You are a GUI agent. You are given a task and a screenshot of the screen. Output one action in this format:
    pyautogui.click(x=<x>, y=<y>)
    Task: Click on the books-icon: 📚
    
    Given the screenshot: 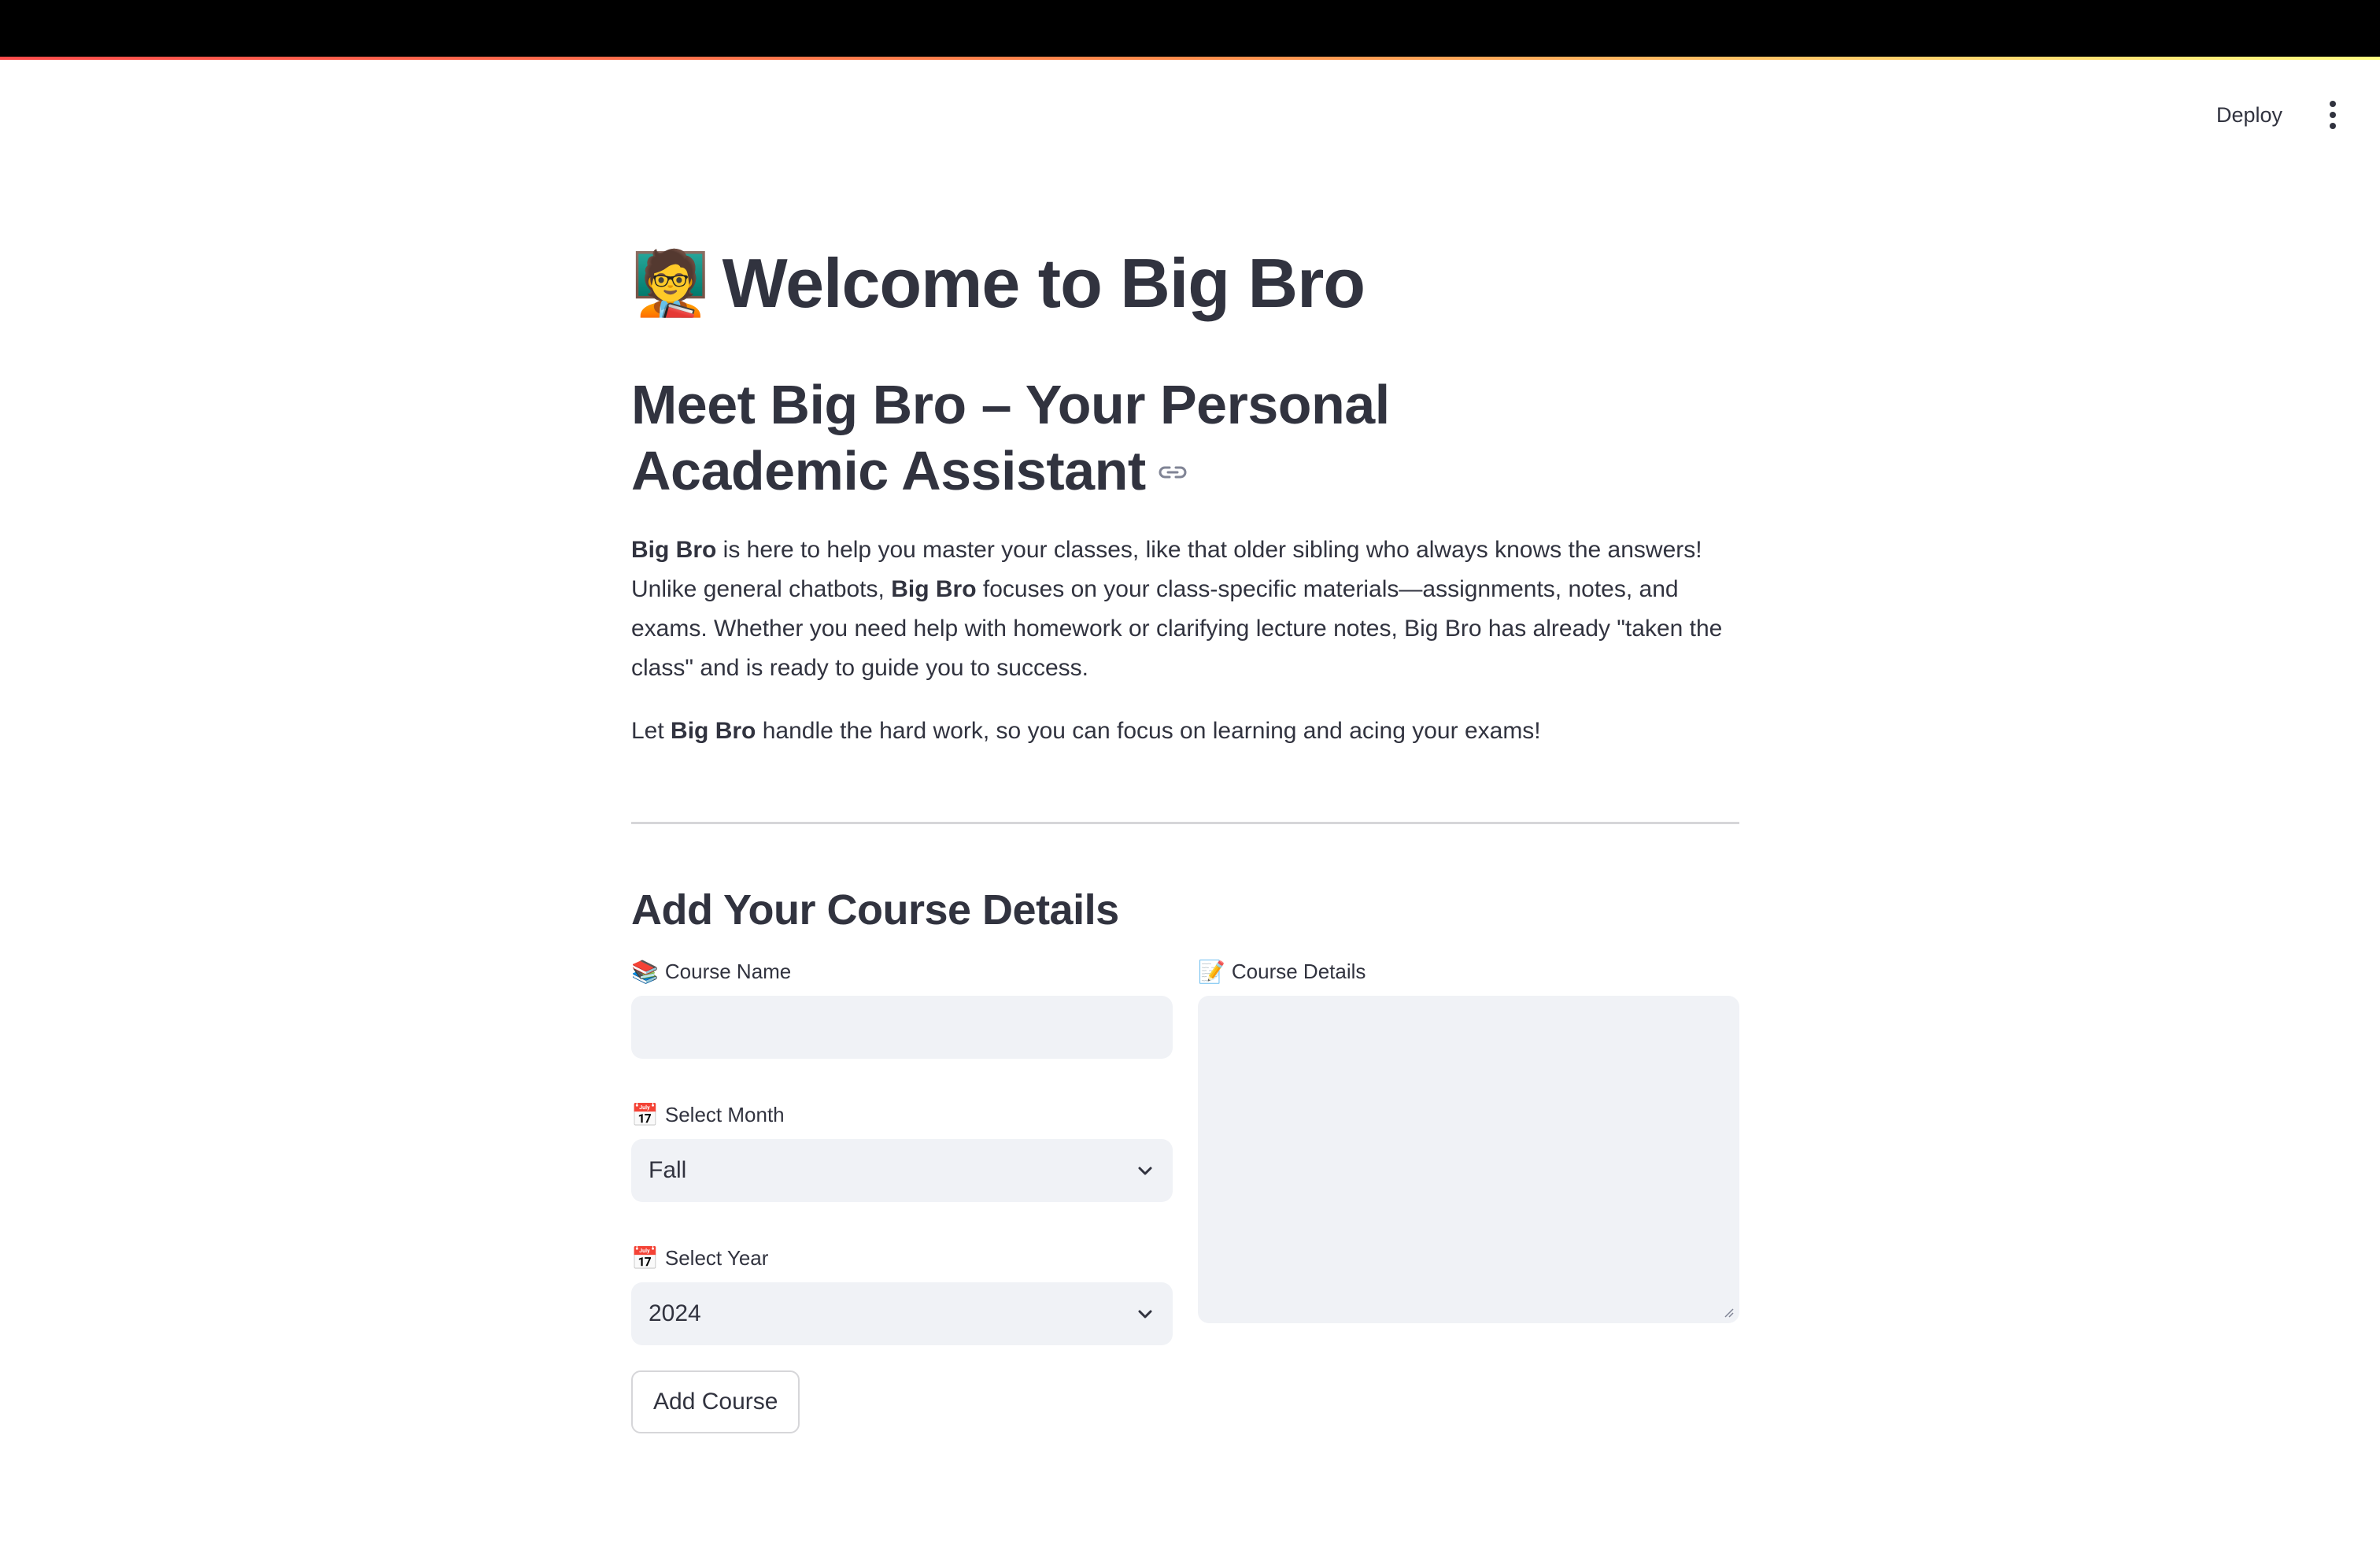 What is the action you would take?
    pyautogui.click(x=645, y=972)
    